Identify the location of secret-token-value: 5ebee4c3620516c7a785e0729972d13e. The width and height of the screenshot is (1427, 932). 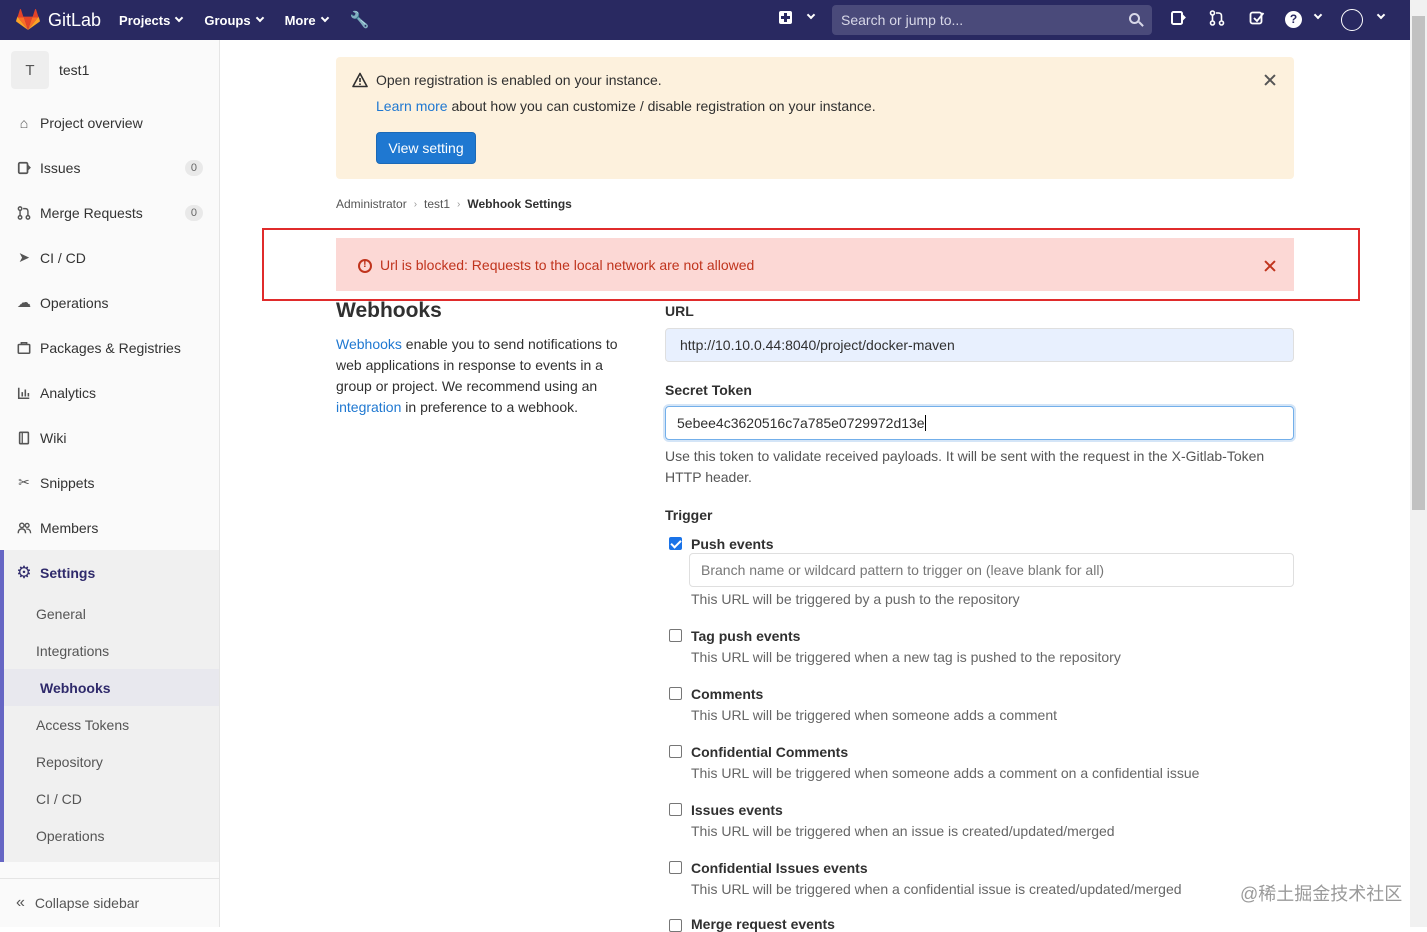
(801, 423).